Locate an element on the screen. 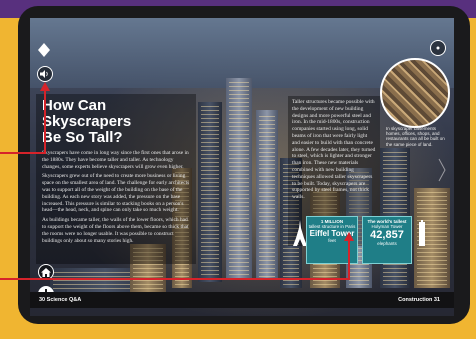 The image size is (476, 339). page-title: How Can Skyscrapers Be So Tall? is located at coordinates (116, 122).